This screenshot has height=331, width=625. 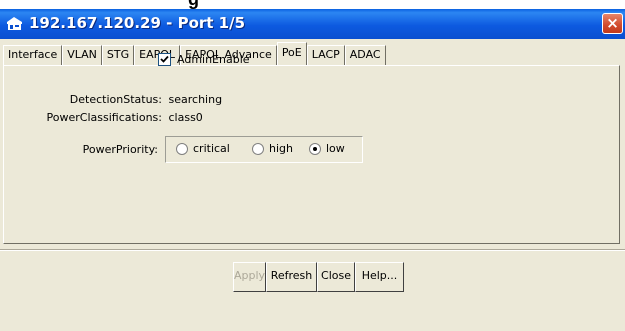 I want to click on radio-high-label: high, so click(x=281, y=148).